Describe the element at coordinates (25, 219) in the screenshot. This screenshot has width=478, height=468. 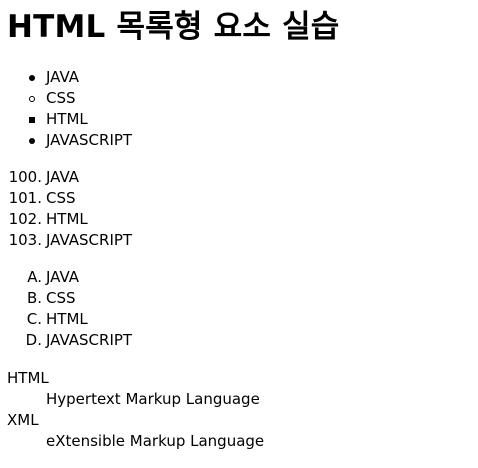
I see `list-item-number: 102.` at that location.